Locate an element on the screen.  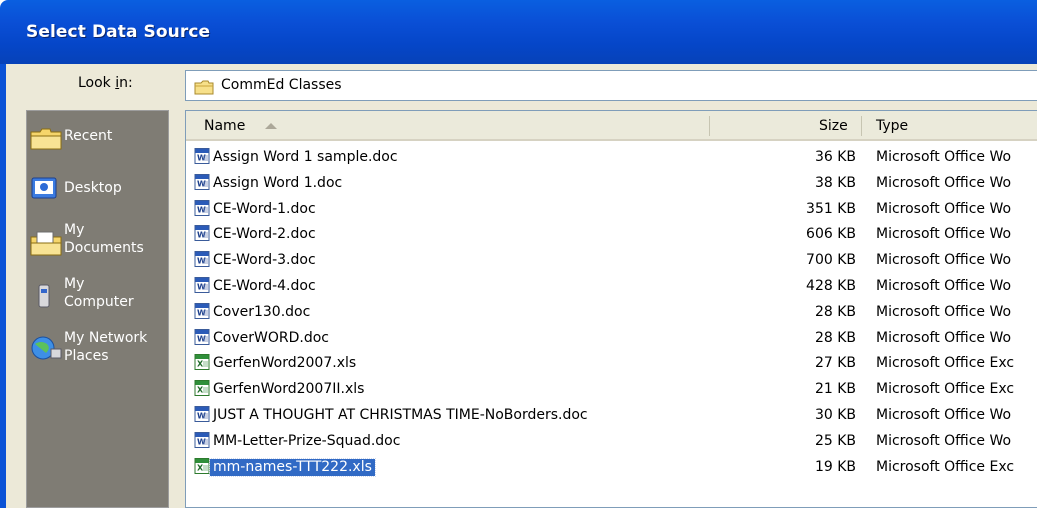
place-label: My Computer is located at coordinates (99, 293).